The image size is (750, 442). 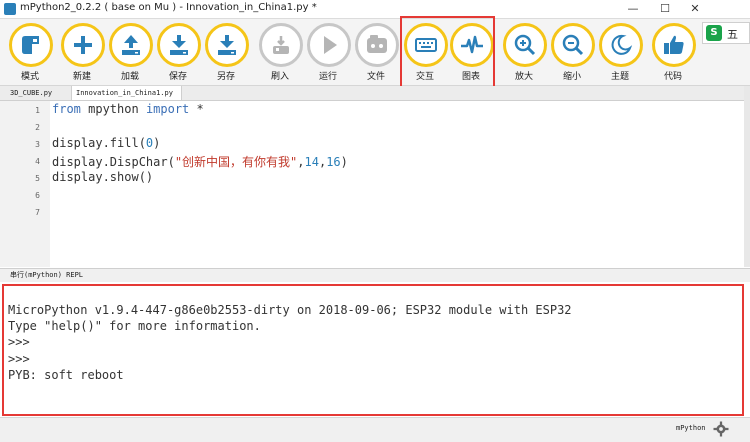 What do you see at coordinates (691, 428) in the screenshot?
I see `mode-indicator: mPython` at bounding box center [691, 428].